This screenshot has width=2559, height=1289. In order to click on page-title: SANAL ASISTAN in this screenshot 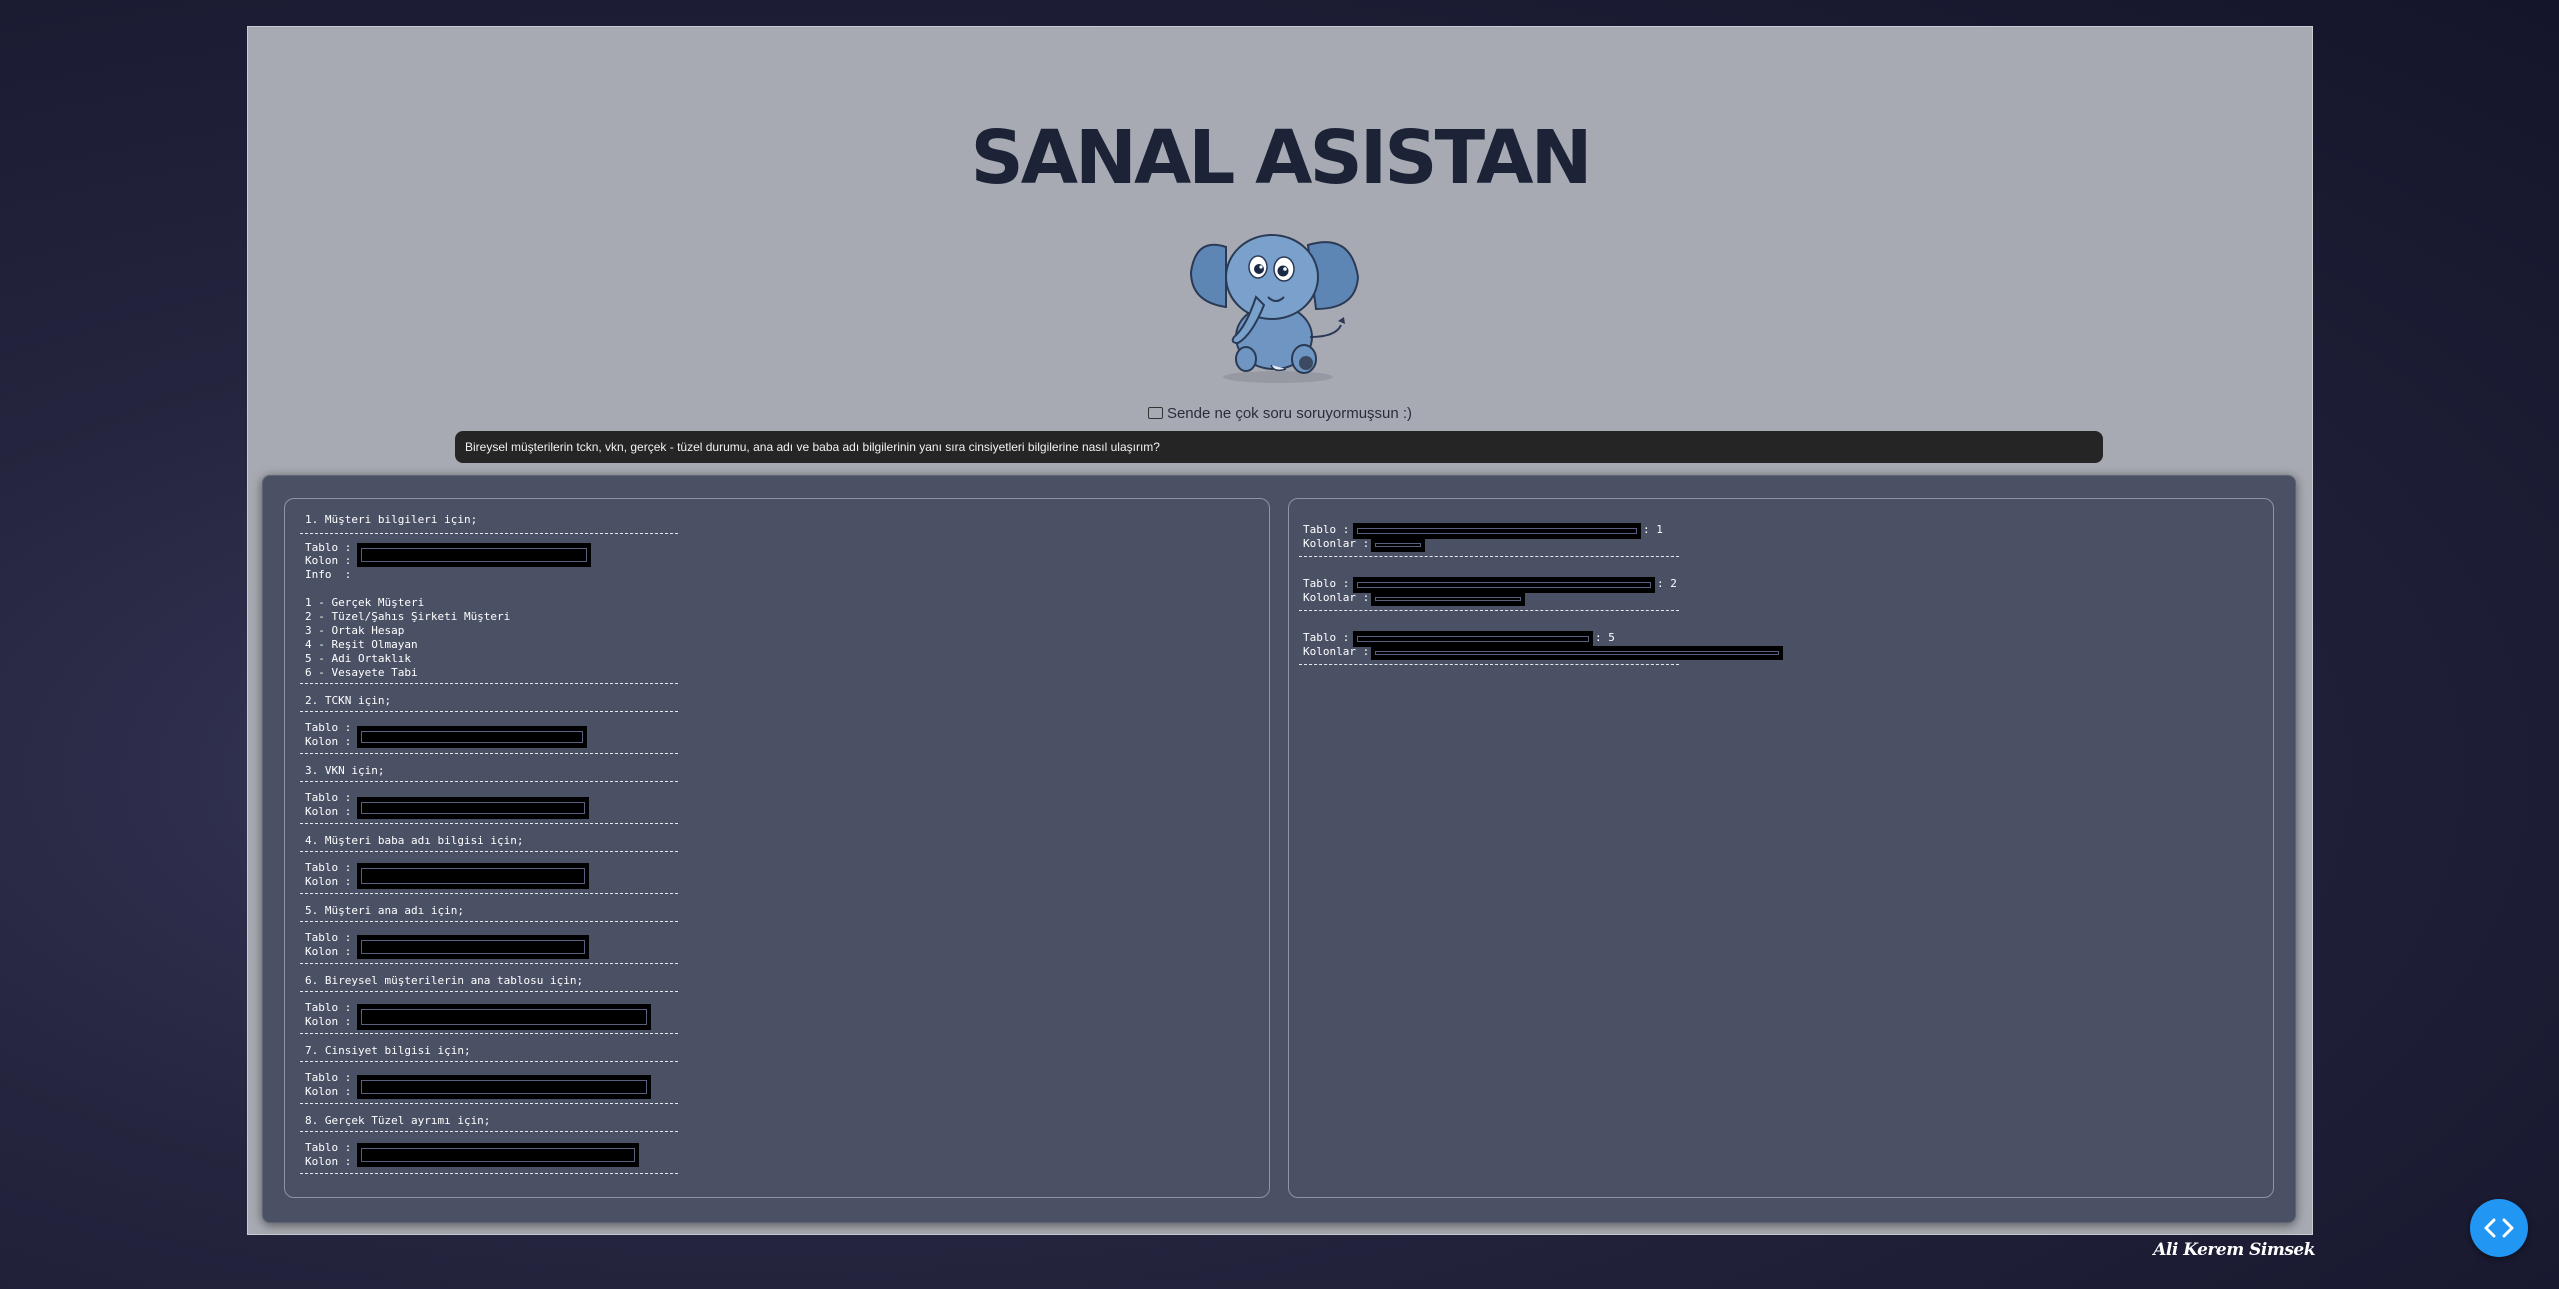, I will do `click(1281, 158)`.